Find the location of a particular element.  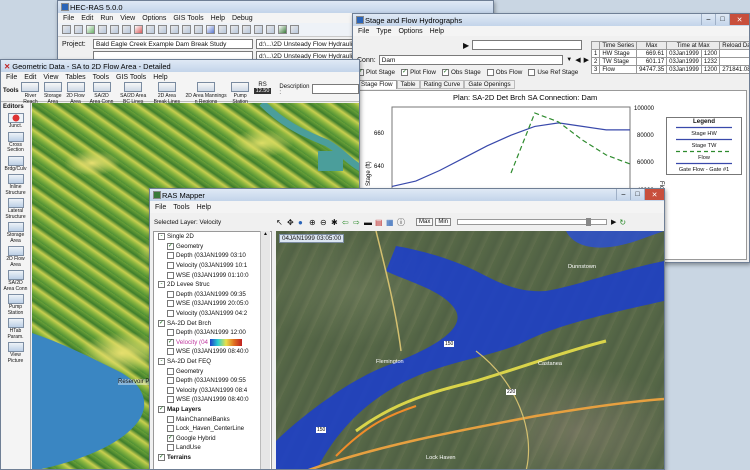

layer-tree-item: Depth (03JAN1999 03:10 is located at coordinates (213, 256).